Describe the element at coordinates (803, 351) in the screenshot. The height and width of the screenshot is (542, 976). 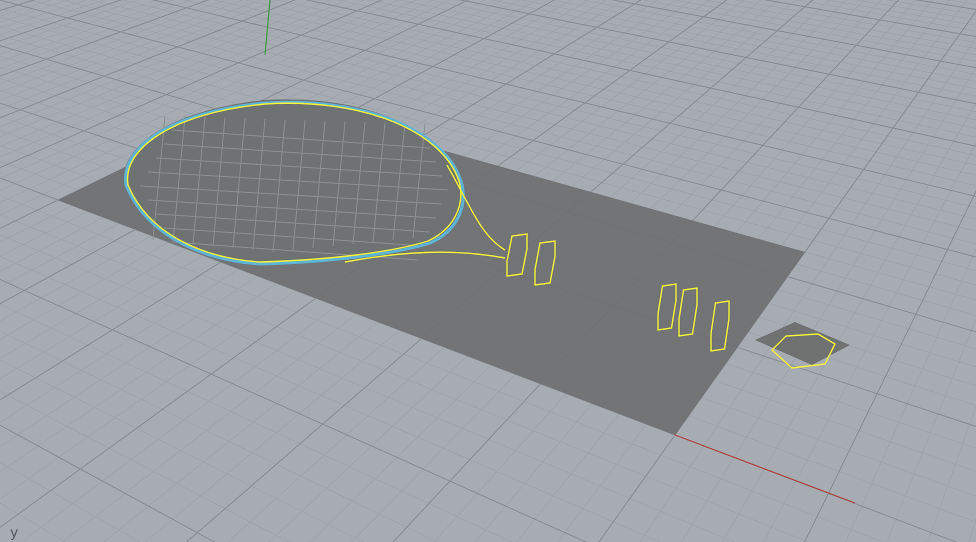
I see `octagon-outline` at that location.